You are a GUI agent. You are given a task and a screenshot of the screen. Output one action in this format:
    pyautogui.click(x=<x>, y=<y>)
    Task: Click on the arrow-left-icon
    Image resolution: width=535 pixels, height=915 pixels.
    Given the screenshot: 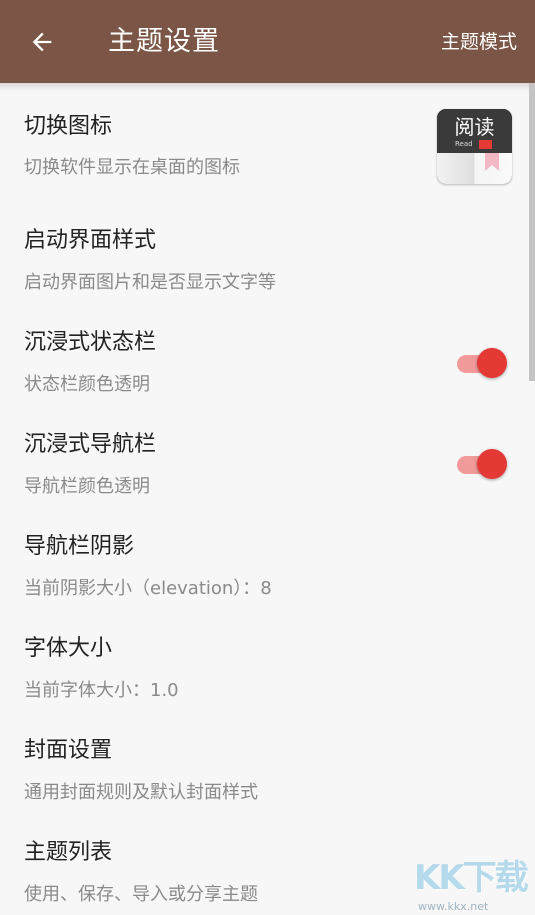 What is the action you would take?
    pyautogui.click(x=42, y=42)
    